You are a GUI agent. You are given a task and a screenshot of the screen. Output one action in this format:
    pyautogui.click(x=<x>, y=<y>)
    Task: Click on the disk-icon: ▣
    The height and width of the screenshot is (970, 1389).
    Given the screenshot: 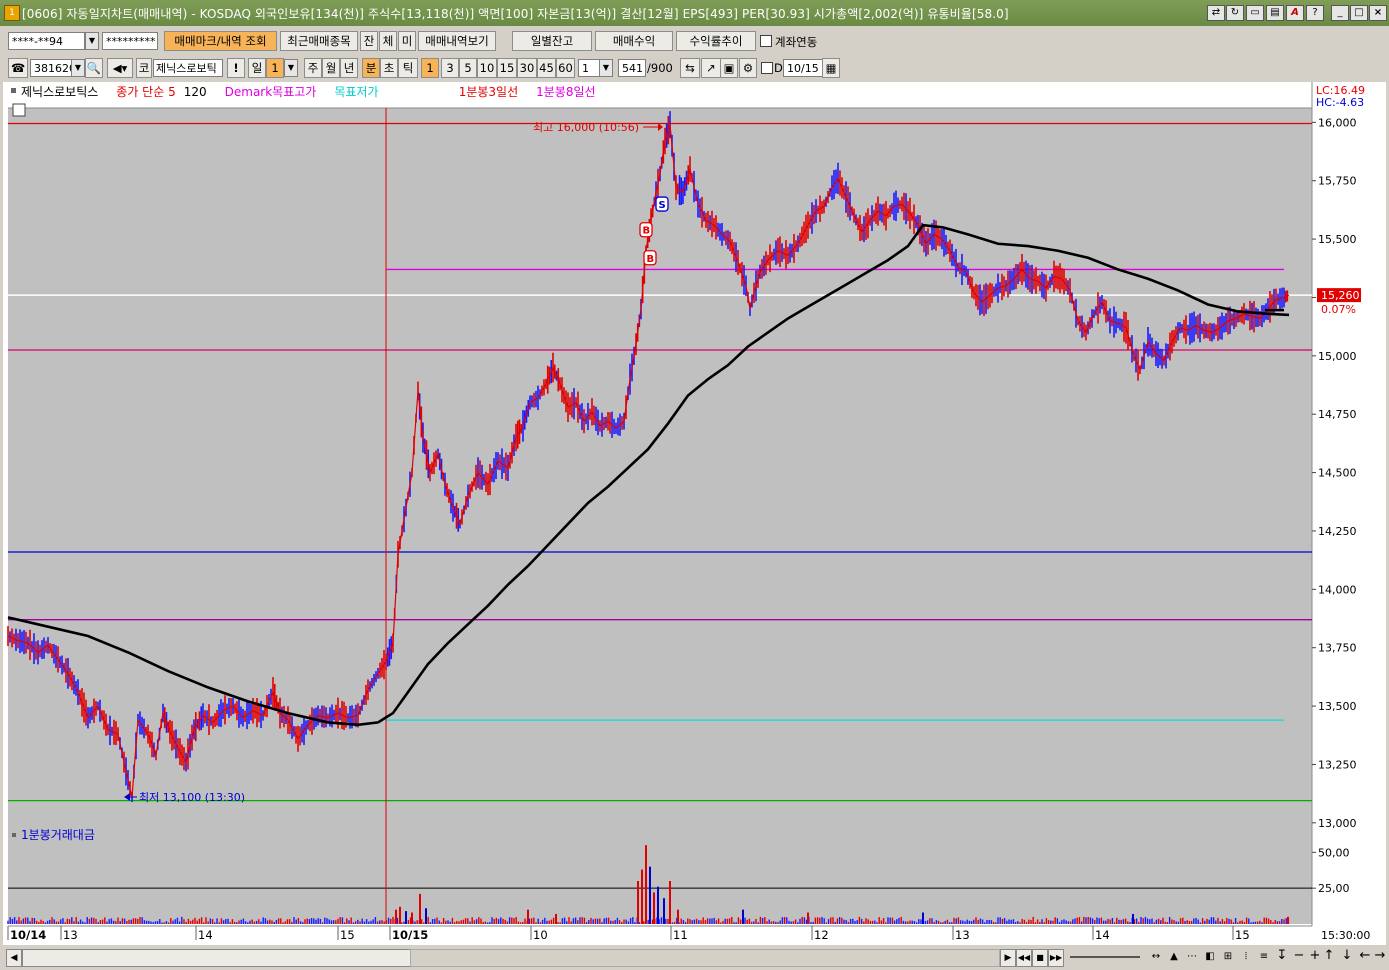 What is the action you would take?
    pyautogui.click(x=729, y=68)
    